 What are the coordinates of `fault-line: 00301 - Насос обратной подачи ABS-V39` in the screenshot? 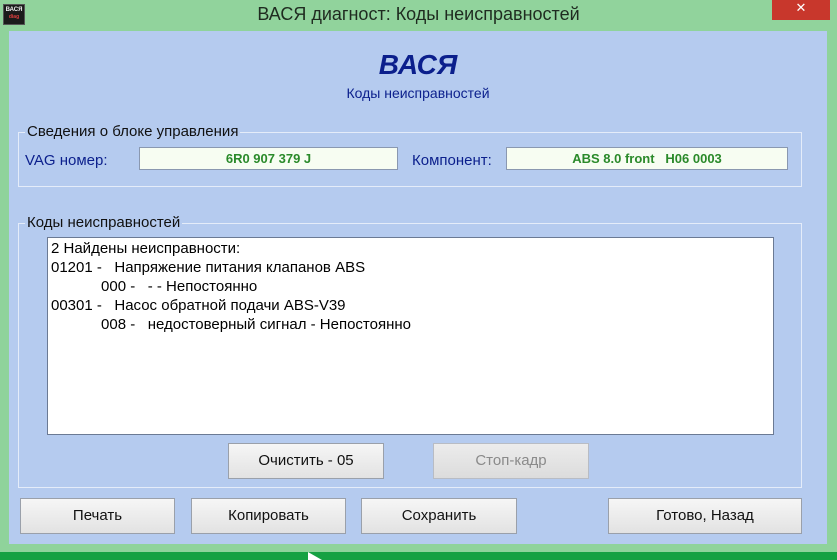 It's located at (198, 305).